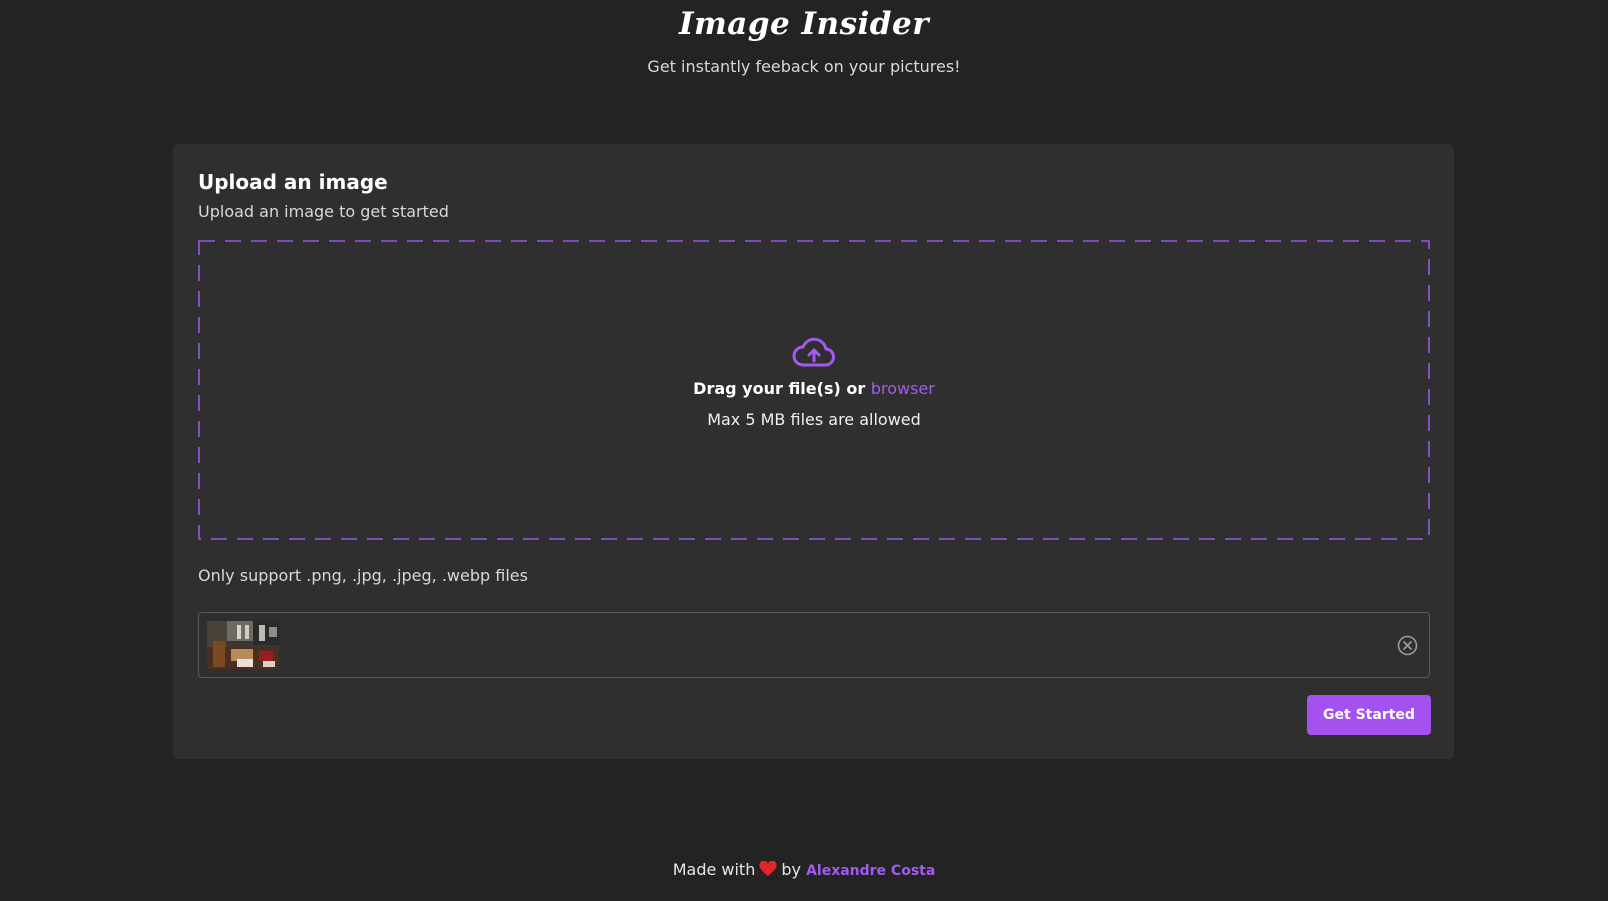 The image size is (1608, 901). I want to click on page-footer: Made with by Alexandre Costa, so click(804, 869).